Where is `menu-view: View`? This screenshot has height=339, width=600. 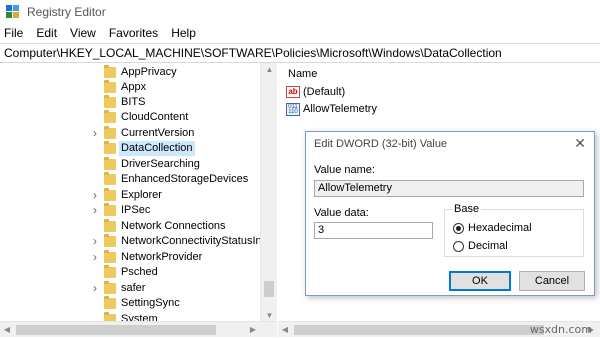 menu-view: View is located at coordinates (83, 33).